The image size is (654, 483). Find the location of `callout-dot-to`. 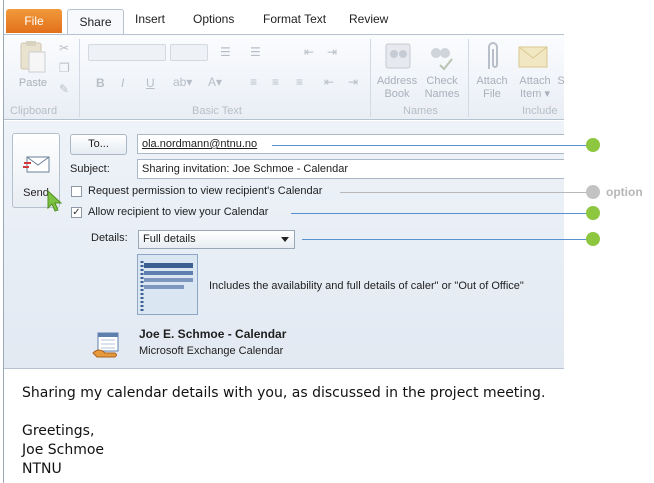

callout-dot-to is located at coordinates (593, 145).